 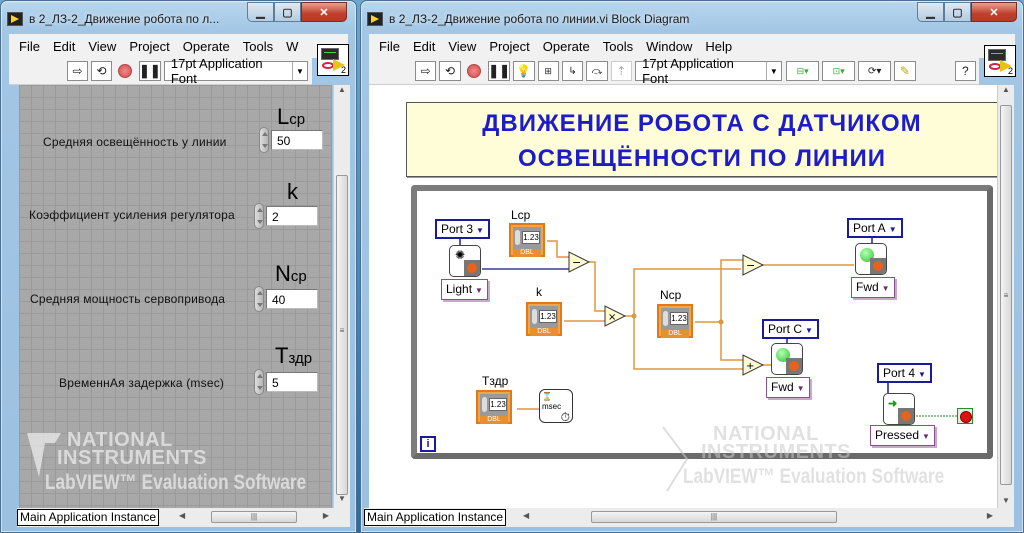 What do you see at coordinates (871, 259) in the screenshot?
I see `motor-a-block` at bounding box center [871, 259].